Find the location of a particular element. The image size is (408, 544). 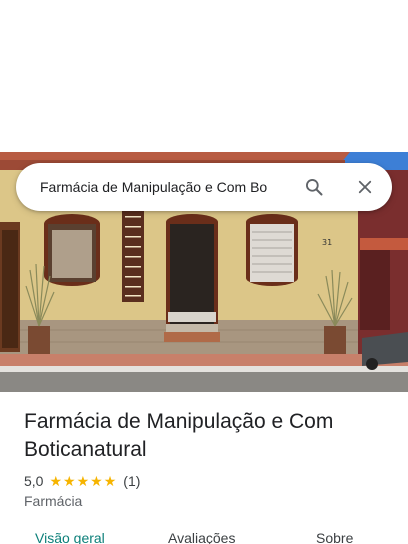

star-rating: ★ ★ ★ ★ ★ is located at coordinates (83, 481).